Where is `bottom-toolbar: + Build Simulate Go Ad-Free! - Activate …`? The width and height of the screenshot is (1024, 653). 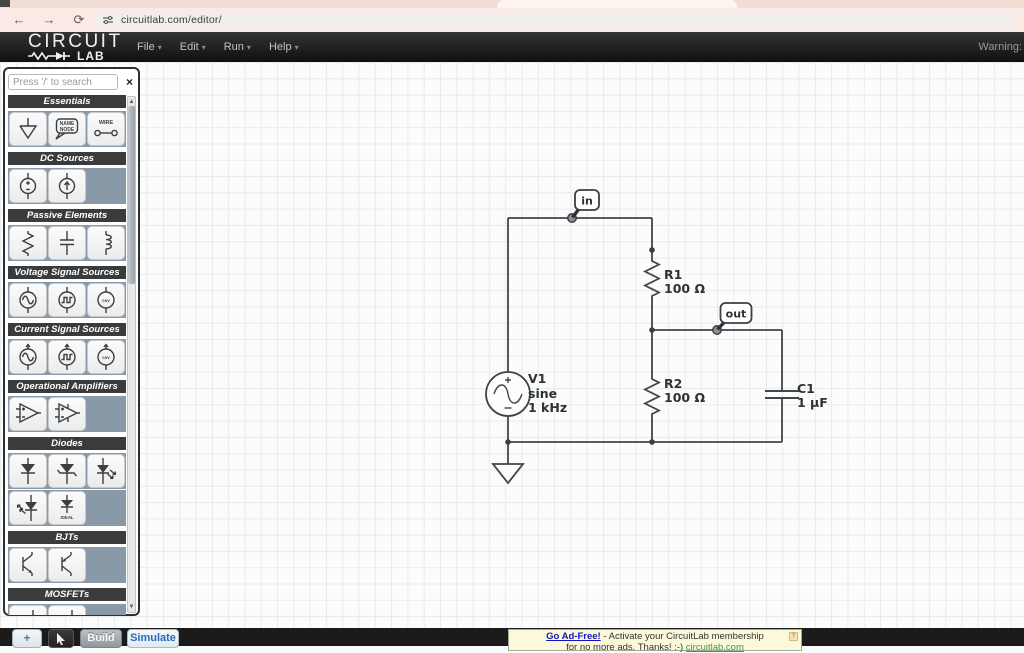
bottom-toolbar: + Build Simulate Go Ad-Free! - Activate … is located at coordinates (512, 640).